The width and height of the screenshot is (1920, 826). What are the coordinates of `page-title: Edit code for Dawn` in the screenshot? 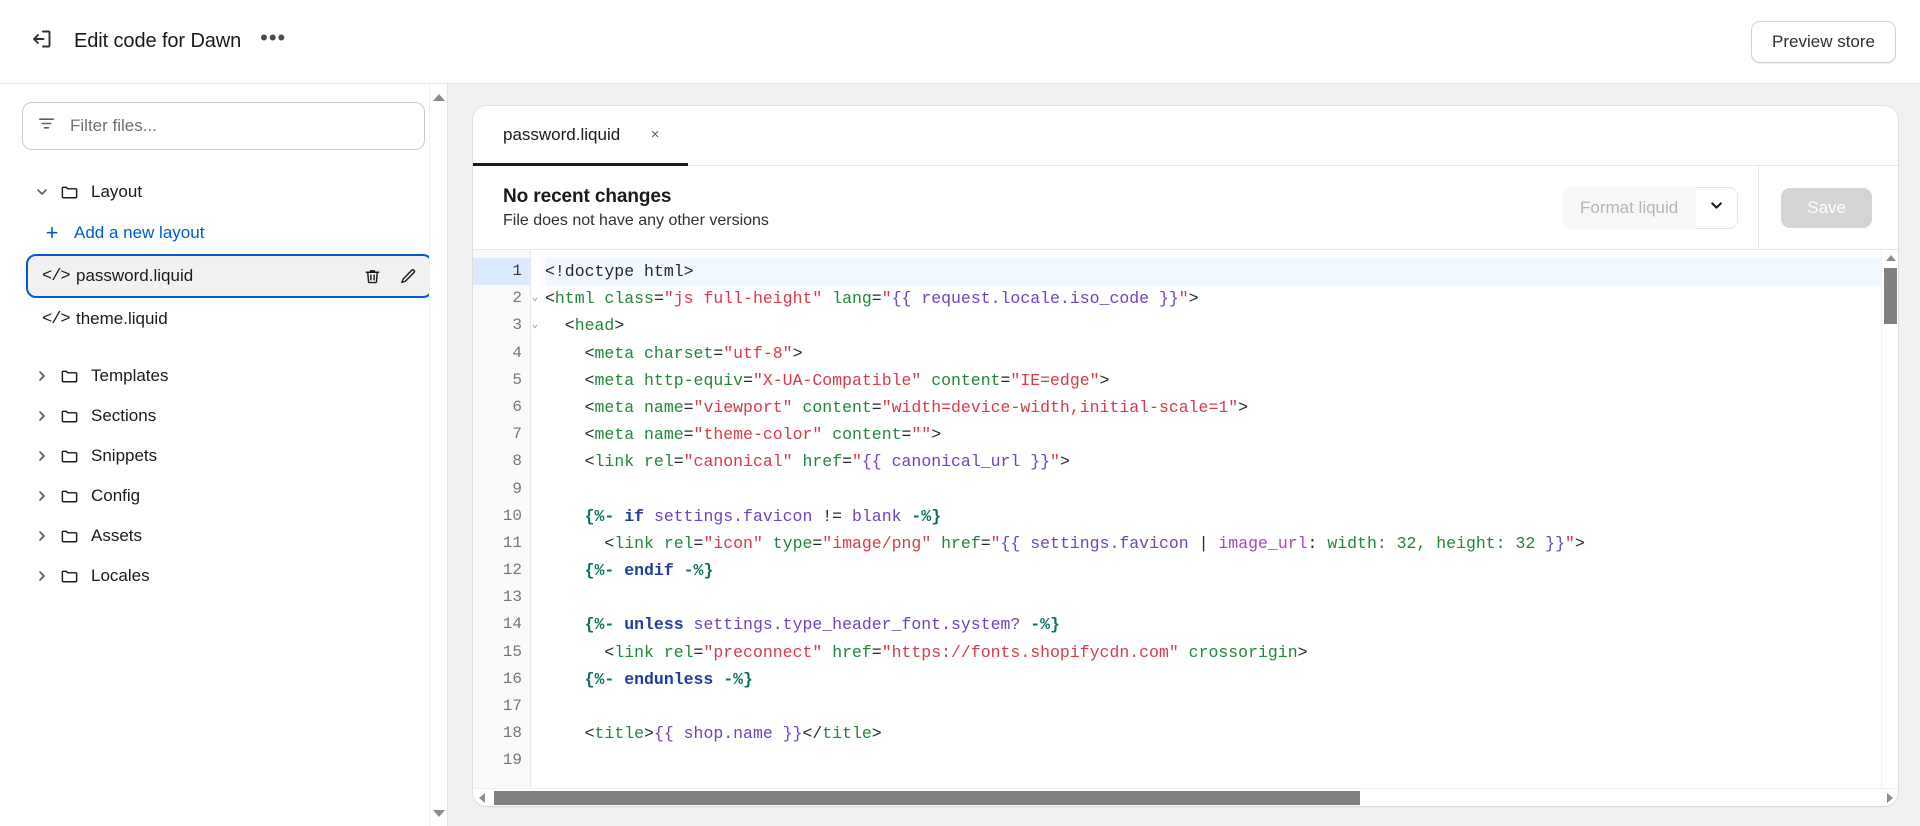 It's located at (158, 41).